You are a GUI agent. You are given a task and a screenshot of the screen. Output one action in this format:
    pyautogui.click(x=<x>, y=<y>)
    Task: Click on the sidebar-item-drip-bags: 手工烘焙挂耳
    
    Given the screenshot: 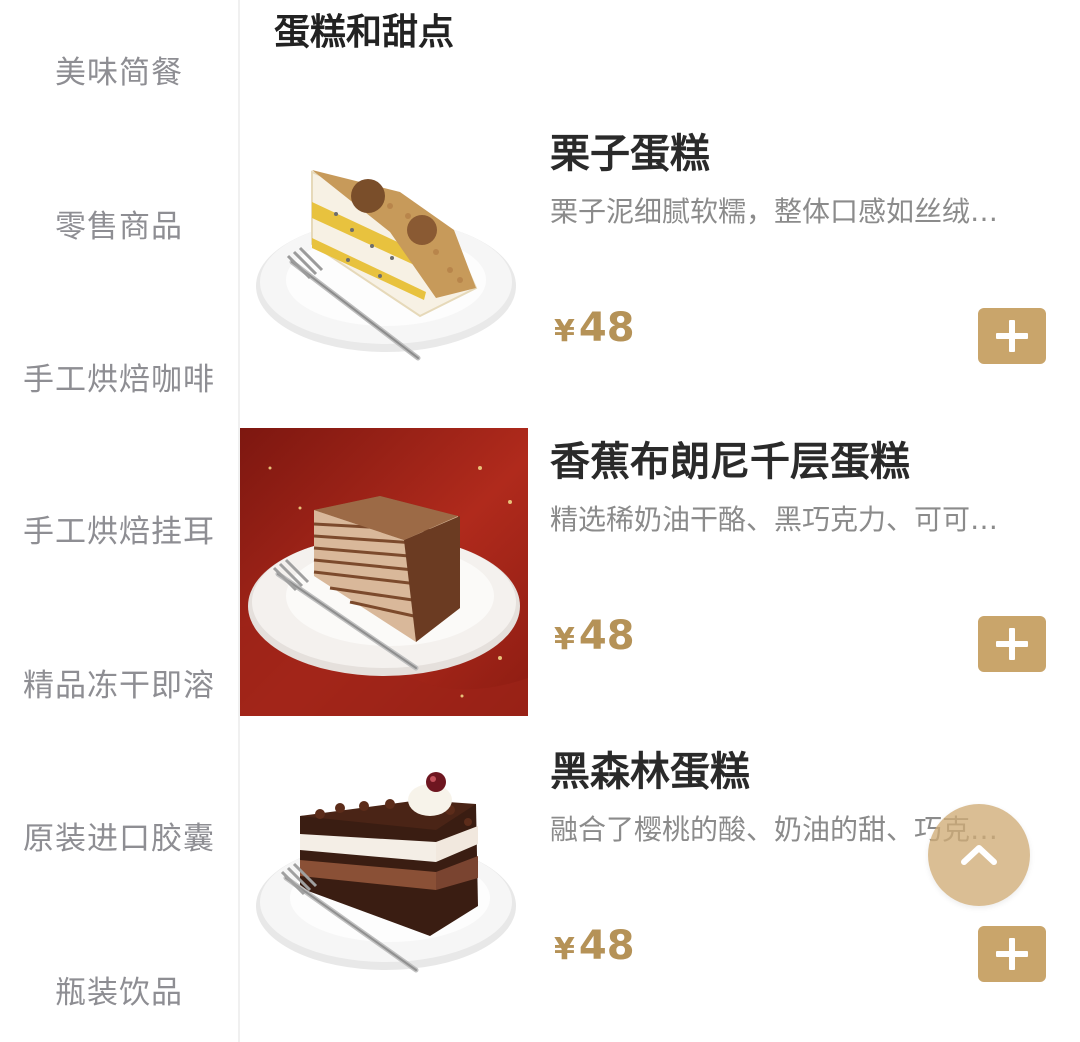 What is the action you would take?
    pyautogui.click(x=119, y=532)
    